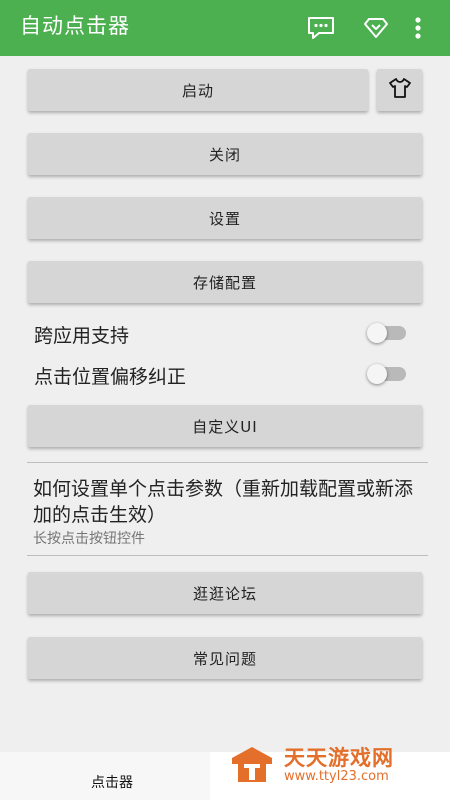 This screenshot has height=800, width=450. What do you see at coordinates (230, 502) in the screenshot?
I see `help-title: 如何设置单个点击参数（重新加载配置或新添加的点击生效）` at bounding box center [230, 502].